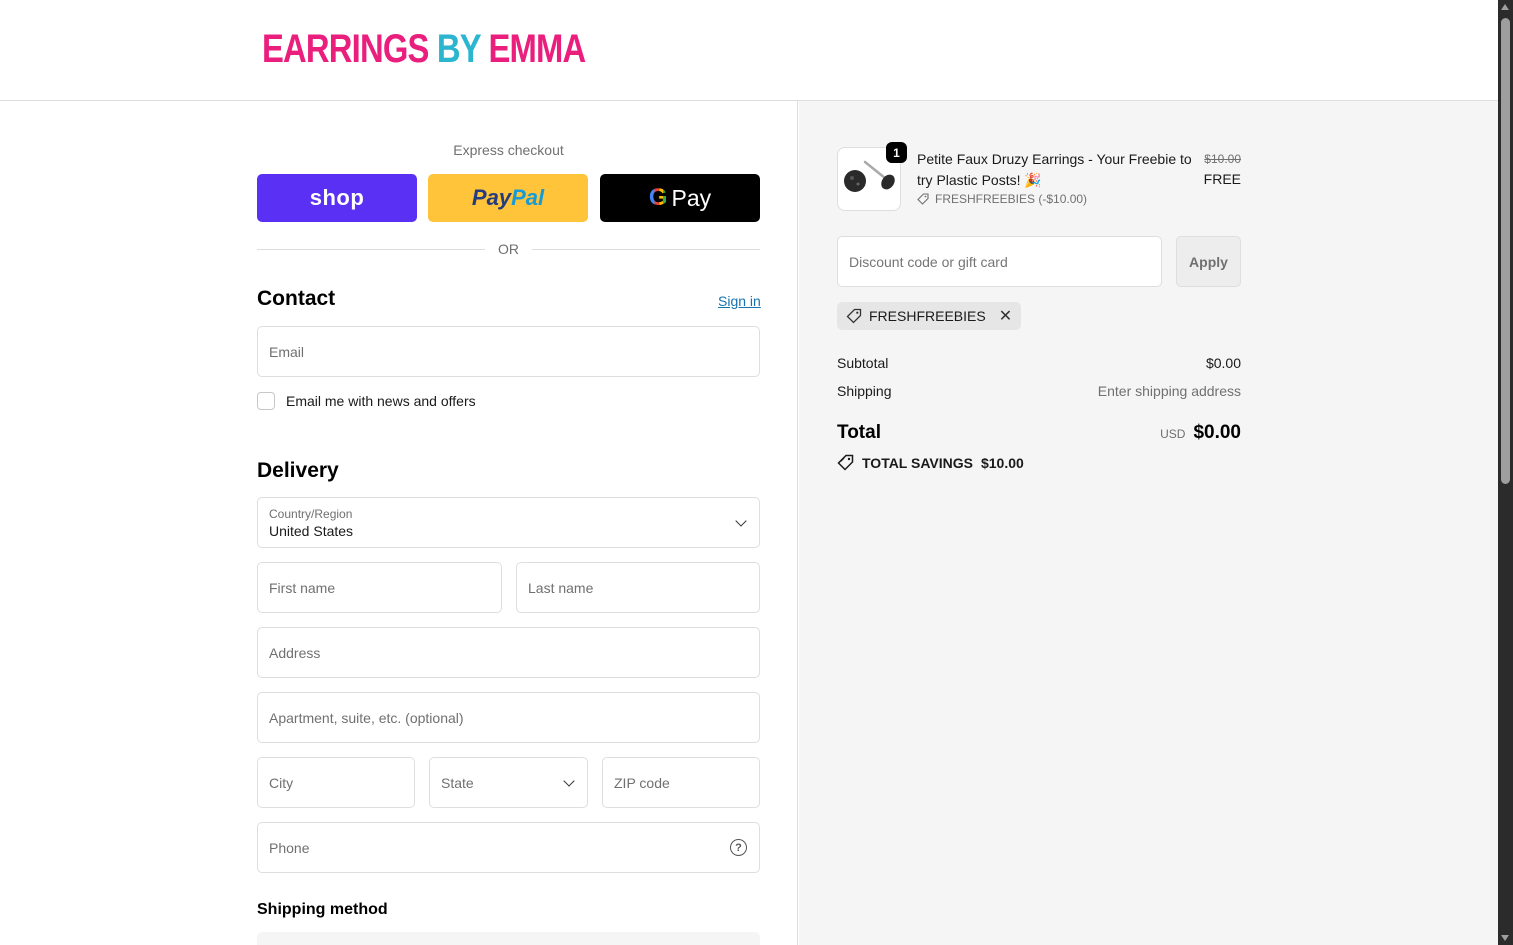 The width and height of the screenshot is (1513, 945). Describe the element at coordinates (658, 197) in the screenshot. I see `google-g-icon: G` at that location.